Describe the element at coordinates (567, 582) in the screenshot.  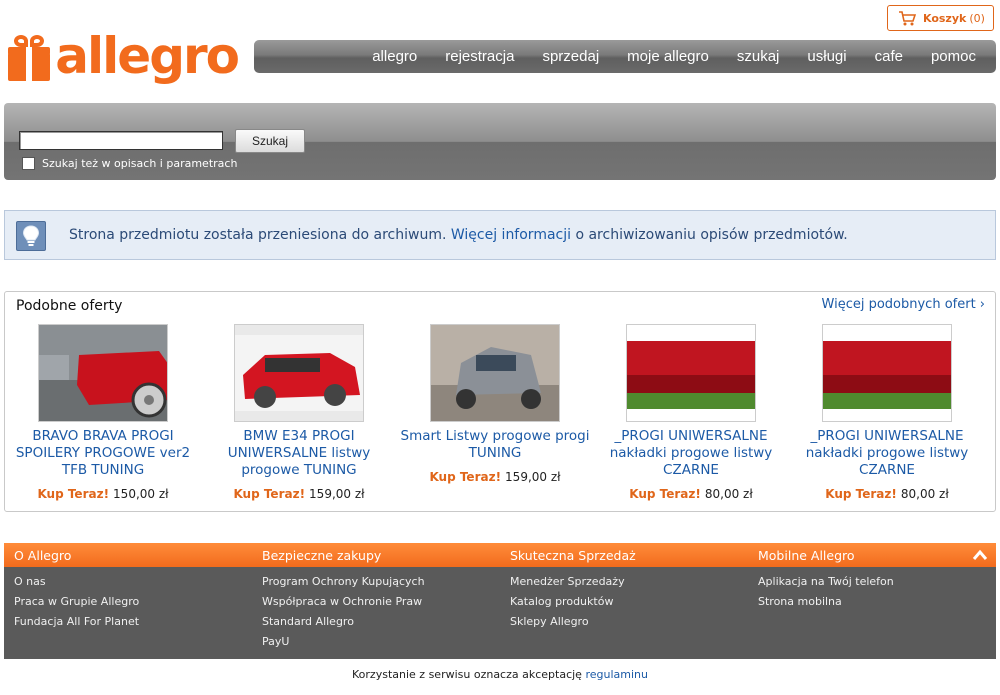
I see `footer-link: Menedżer Sprzedaży` at that location.